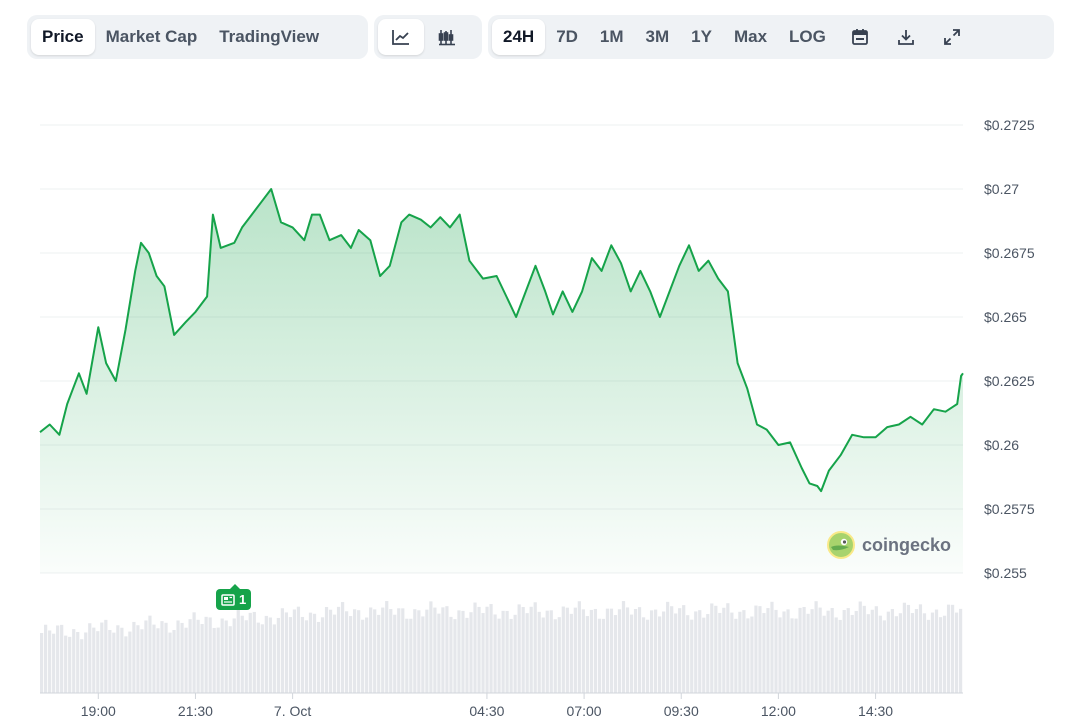 This screenshot has height=728, width=1072. I want to click on gecko-logo-icon, so click(841, 545).